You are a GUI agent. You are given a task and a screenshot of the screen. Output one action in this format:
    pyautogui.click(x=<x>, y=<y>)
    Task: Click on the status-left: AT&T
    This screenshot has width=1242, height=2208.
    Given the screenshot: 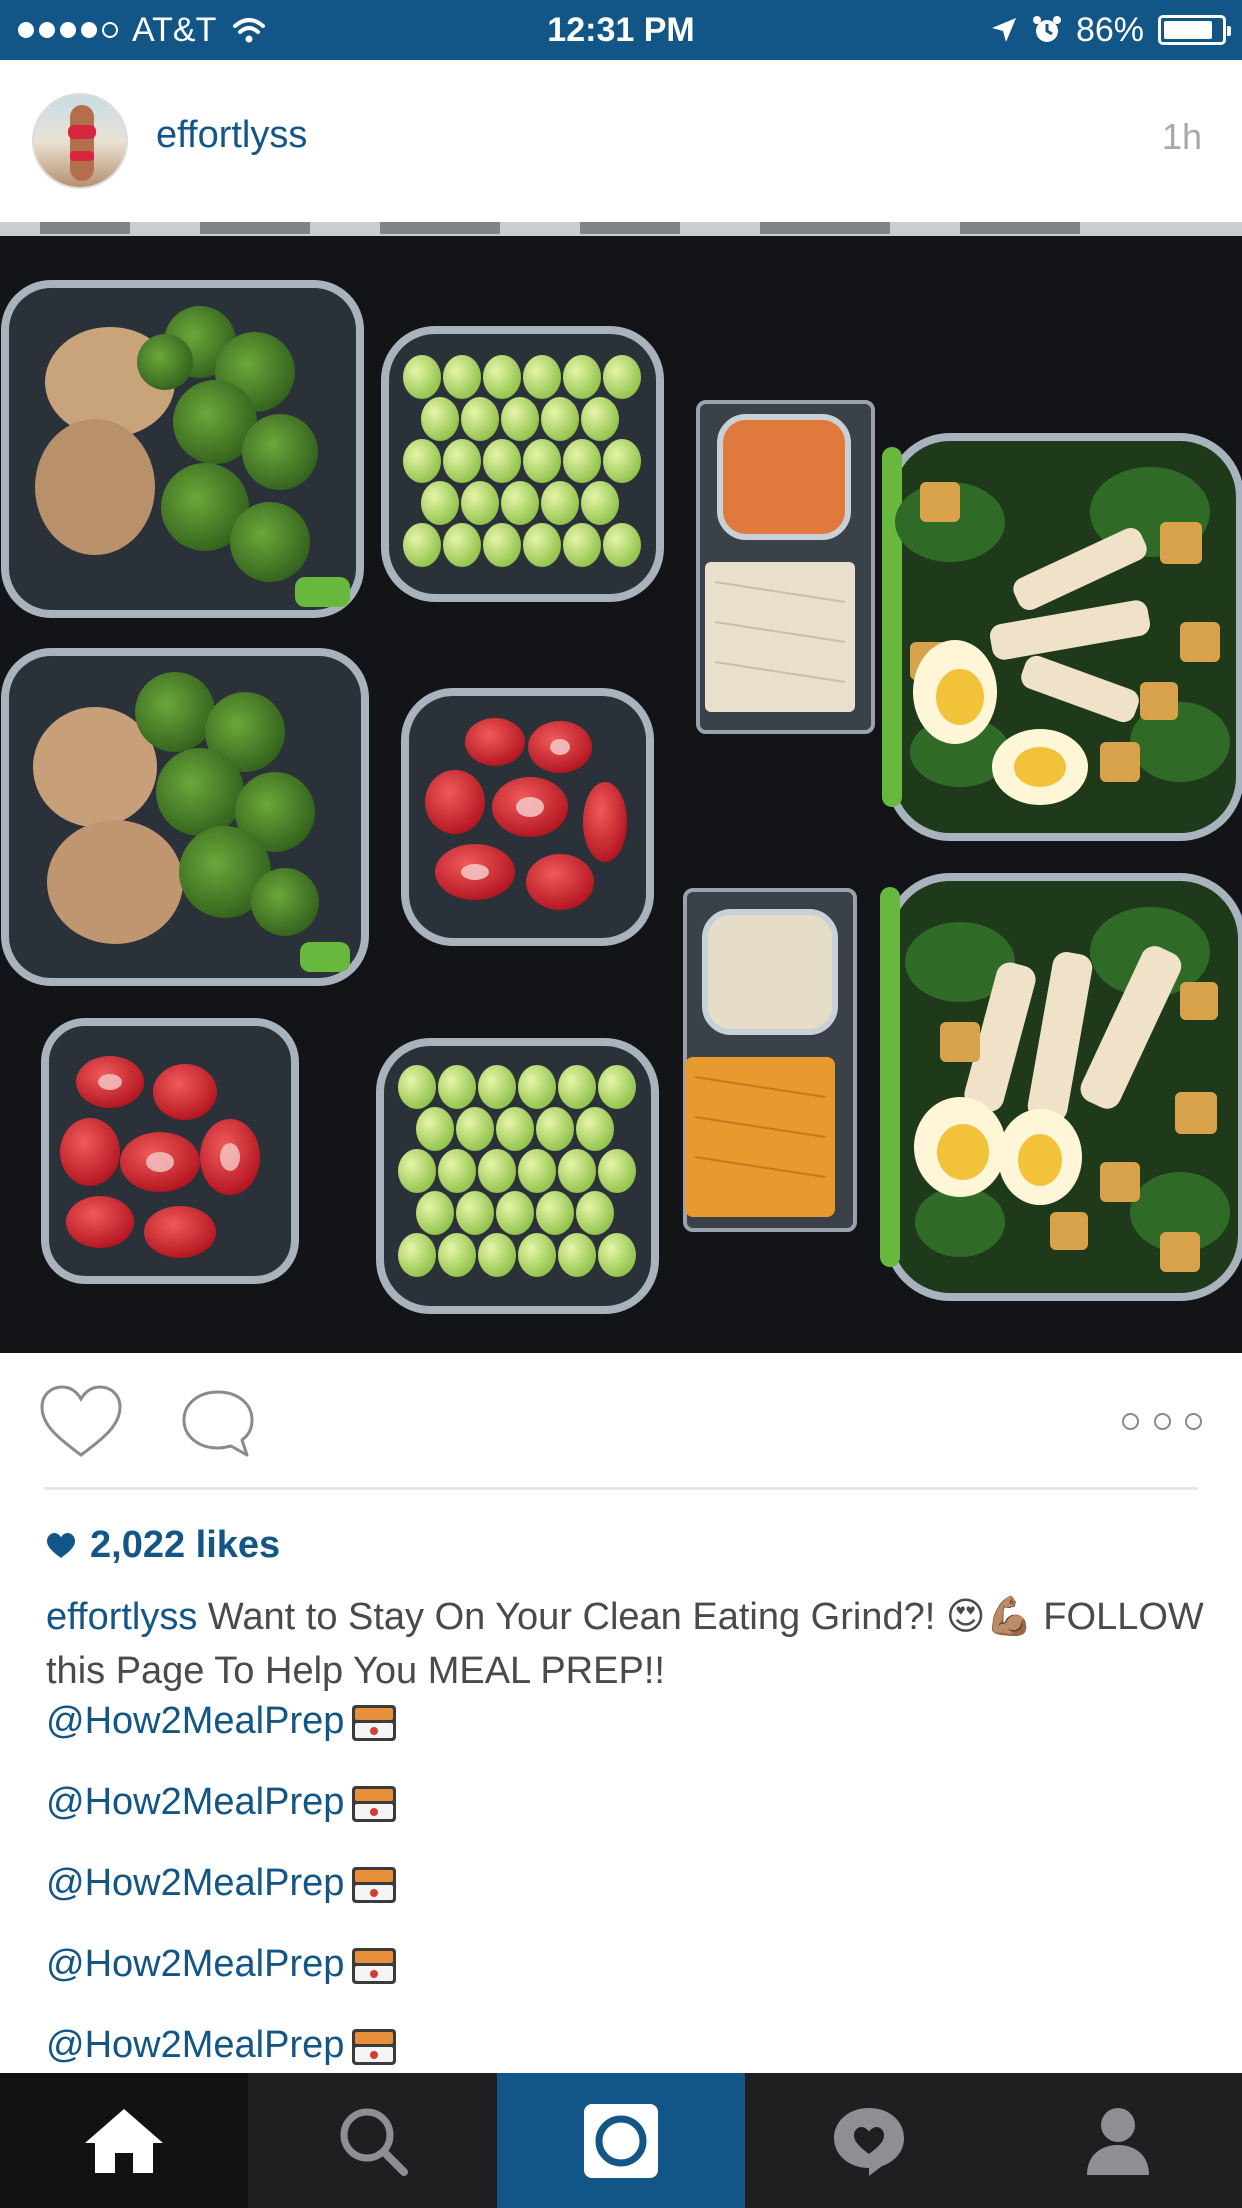 What is the action you would take?
    pyautogui.click(x=142, y=30)
    